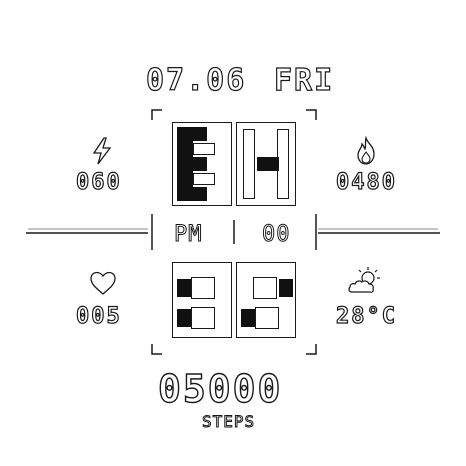  What do you see at coordinates (202, 300) in the screenshot?
I see `minute-digit-tens` at bounding box center [202, 300].